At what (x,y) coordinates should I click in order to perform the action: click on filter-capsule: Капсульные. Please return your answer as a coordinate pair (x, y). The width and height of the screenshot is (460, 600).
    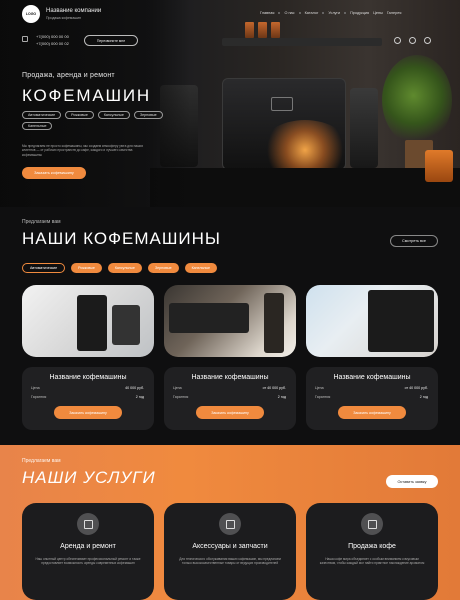
    Looking at the image, I should click on (124, 268).